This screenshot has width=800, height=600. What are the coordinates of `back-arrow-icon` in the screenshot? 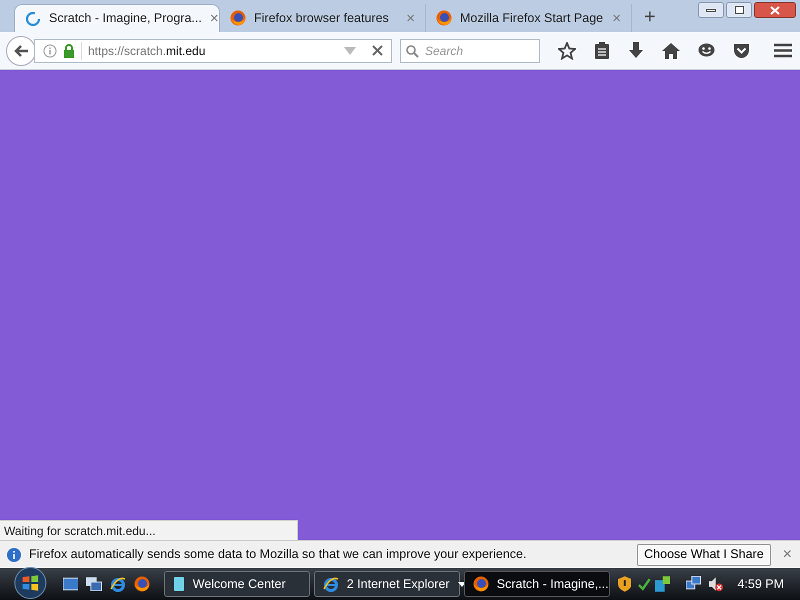 It's located at (21, 51).